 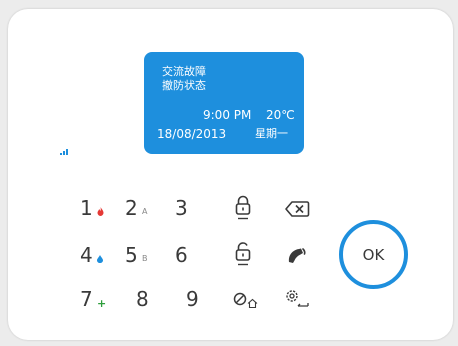 I want to click on arm-lock-icon, so click(x=243, y=207).